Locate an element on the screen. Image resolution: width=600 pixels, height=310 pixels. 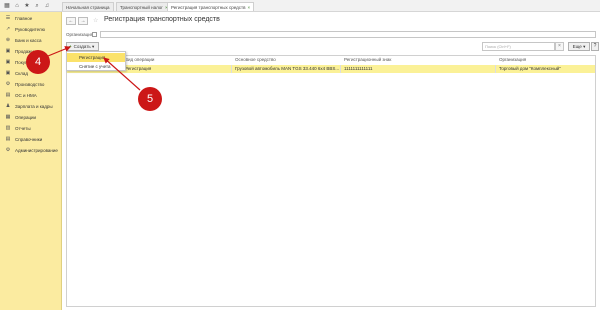
annotation-badge-4: 4 is located at coordinates (38, 62).